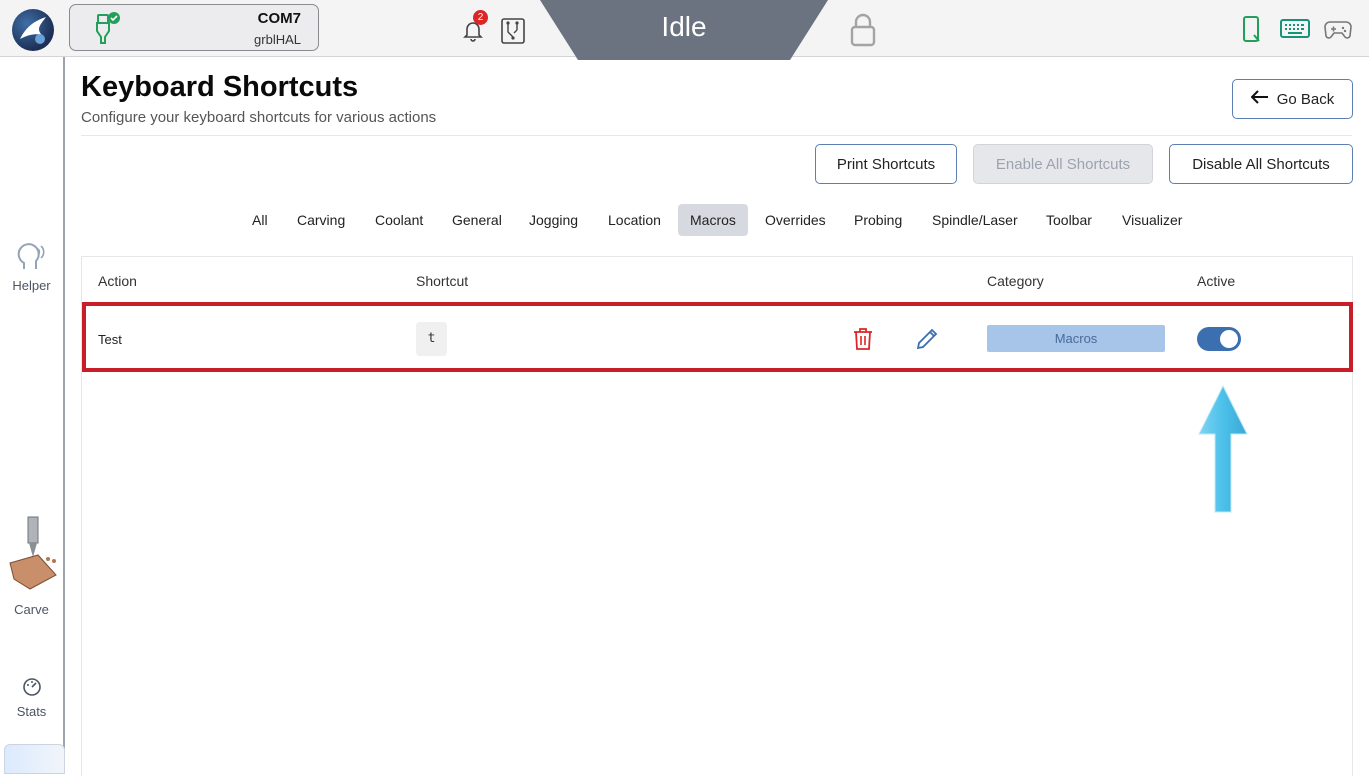  Describe the element at coordinates (886, 164) in the screenshot. I see `print-shortcuts-button: Print Shortcuts` at that location.